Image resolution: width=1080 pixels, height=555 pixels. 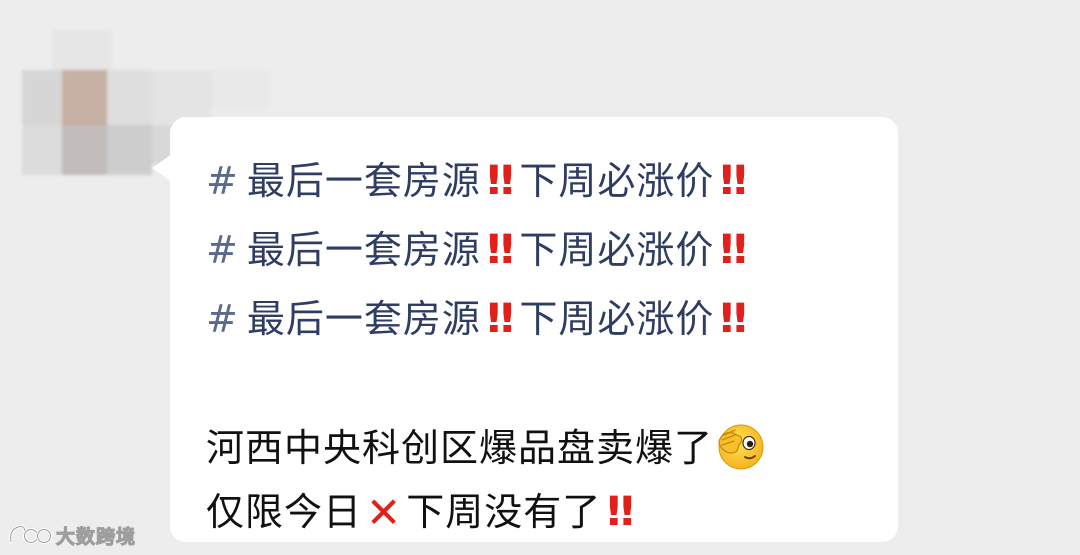 What do you see at coordinates (741, 447) in the screenshot?
I see `face-with-hand-over-eye-icon` at bounding box center [741, 447].